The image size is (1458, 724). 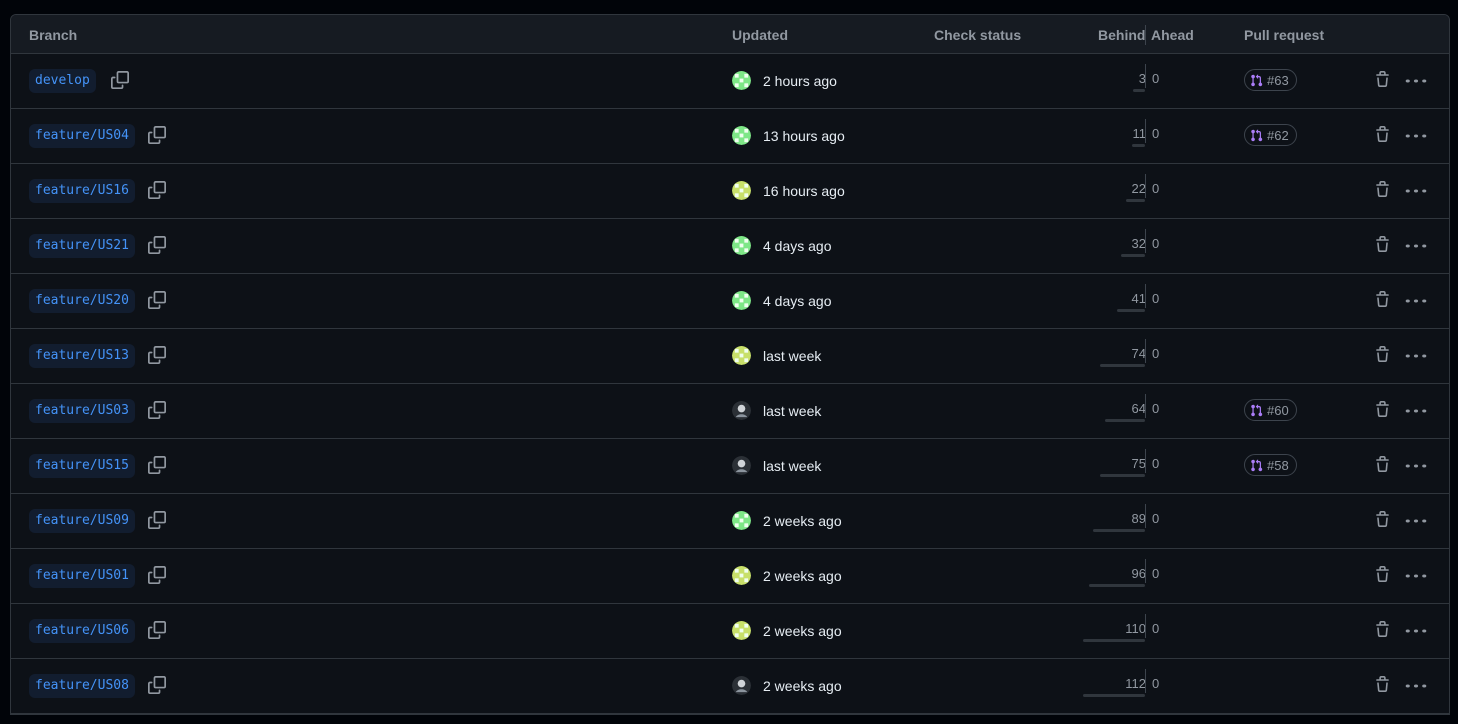 I want to click on pull-request-badge: #60, so click(x=1270, y=410).